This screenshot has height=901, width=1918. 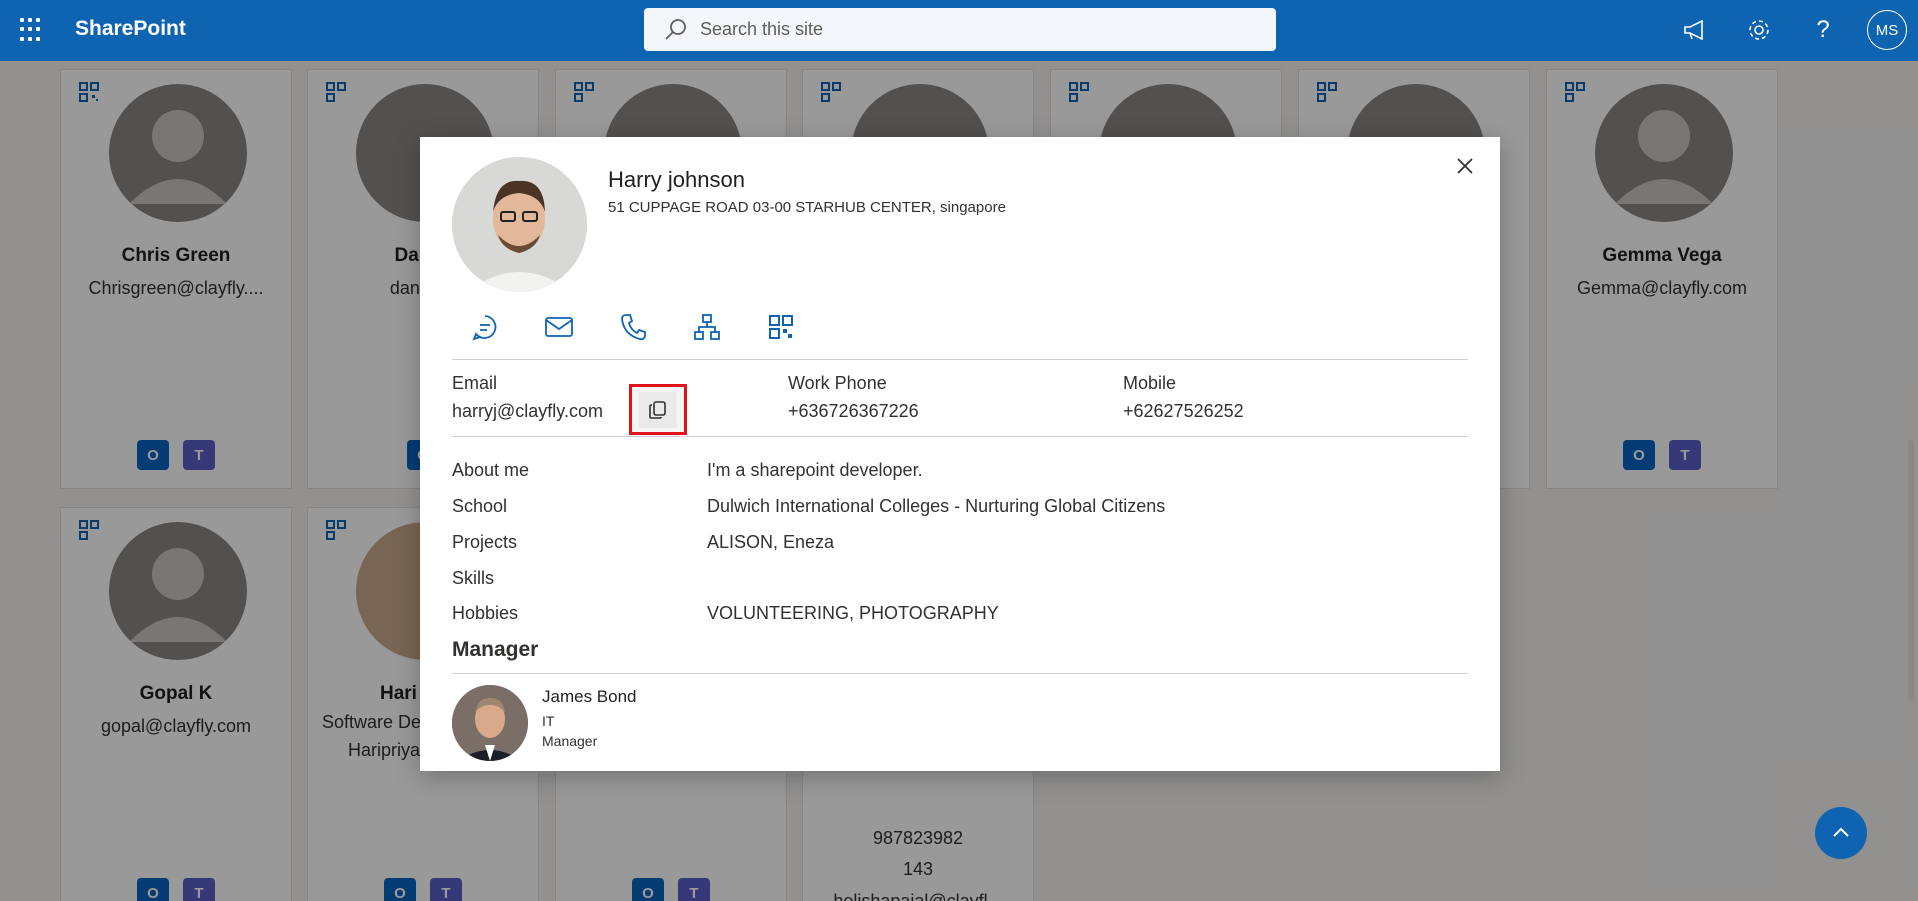 What do you see at coordinates (475, 383) in the screenshot?
I see `email-label: Email` at bounding box center [475, 383].